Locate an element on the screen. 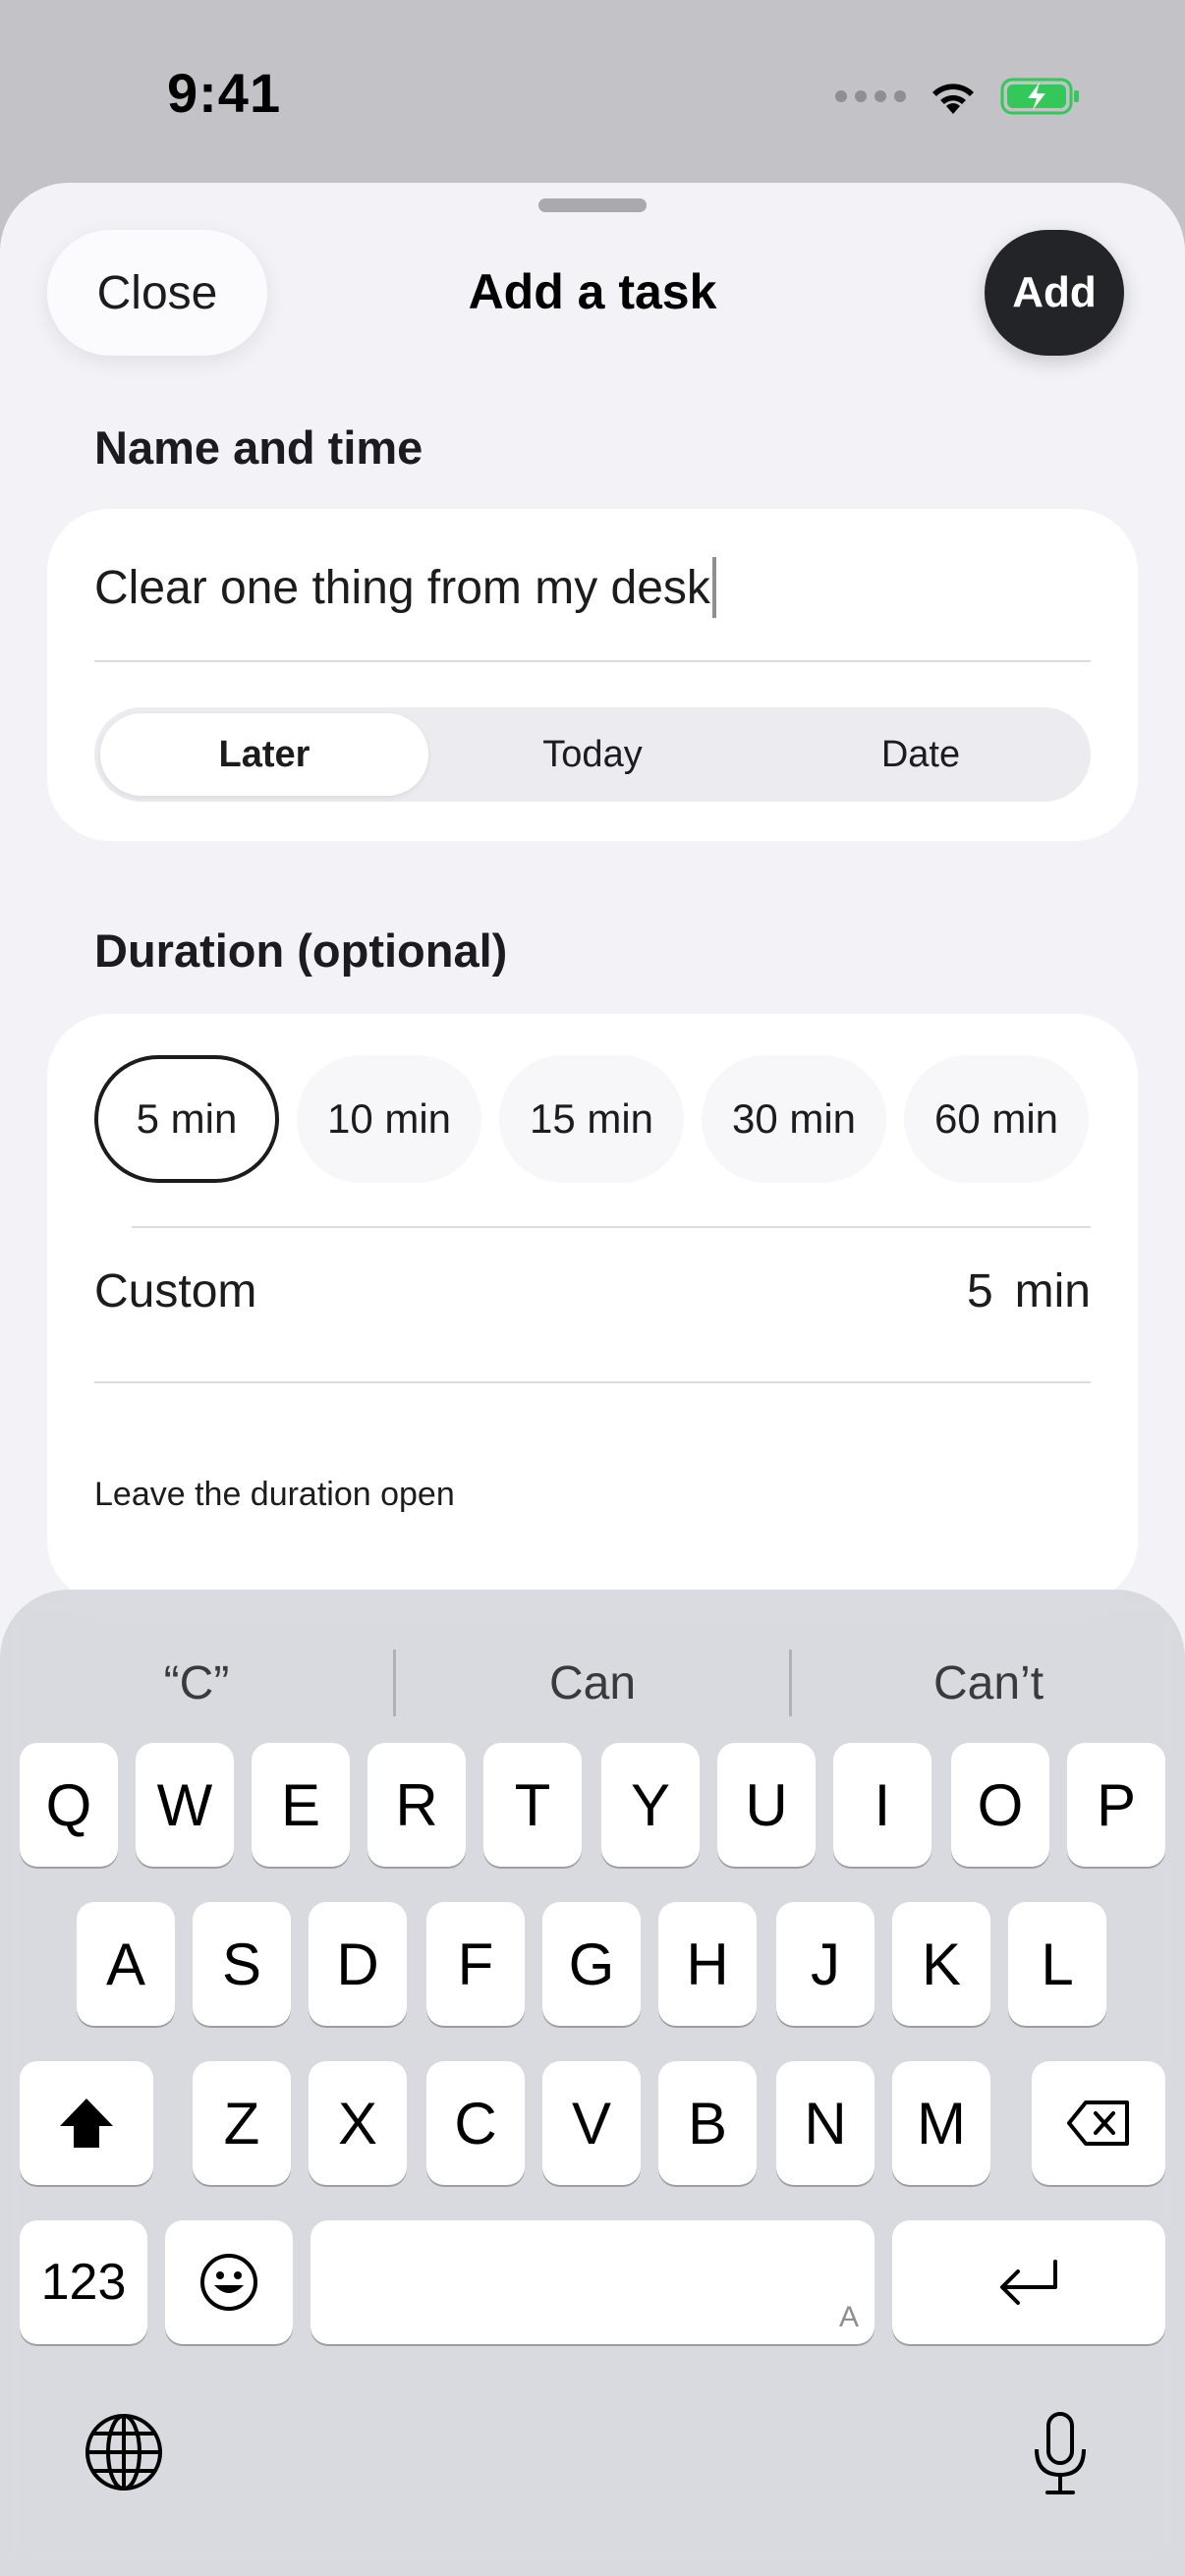  return-key is located at coordinates (1029, 2282).